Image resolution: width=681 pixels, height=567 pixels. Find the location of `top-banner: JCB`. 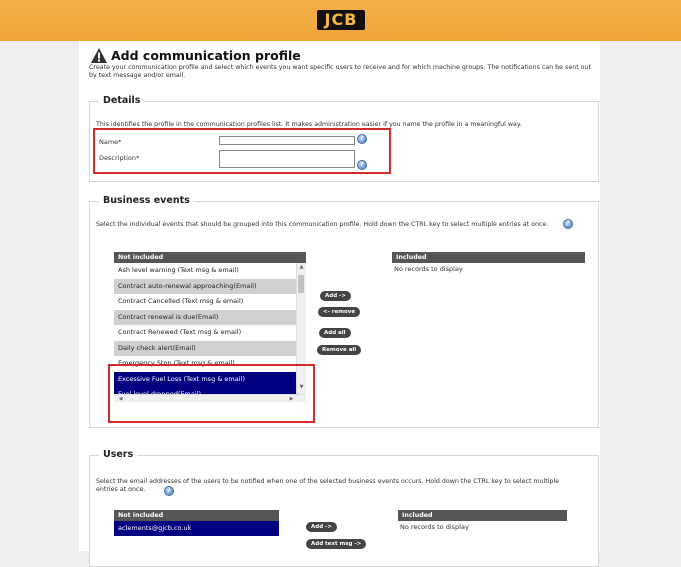

top-banner: JCB is located at coordinates (340, 20).